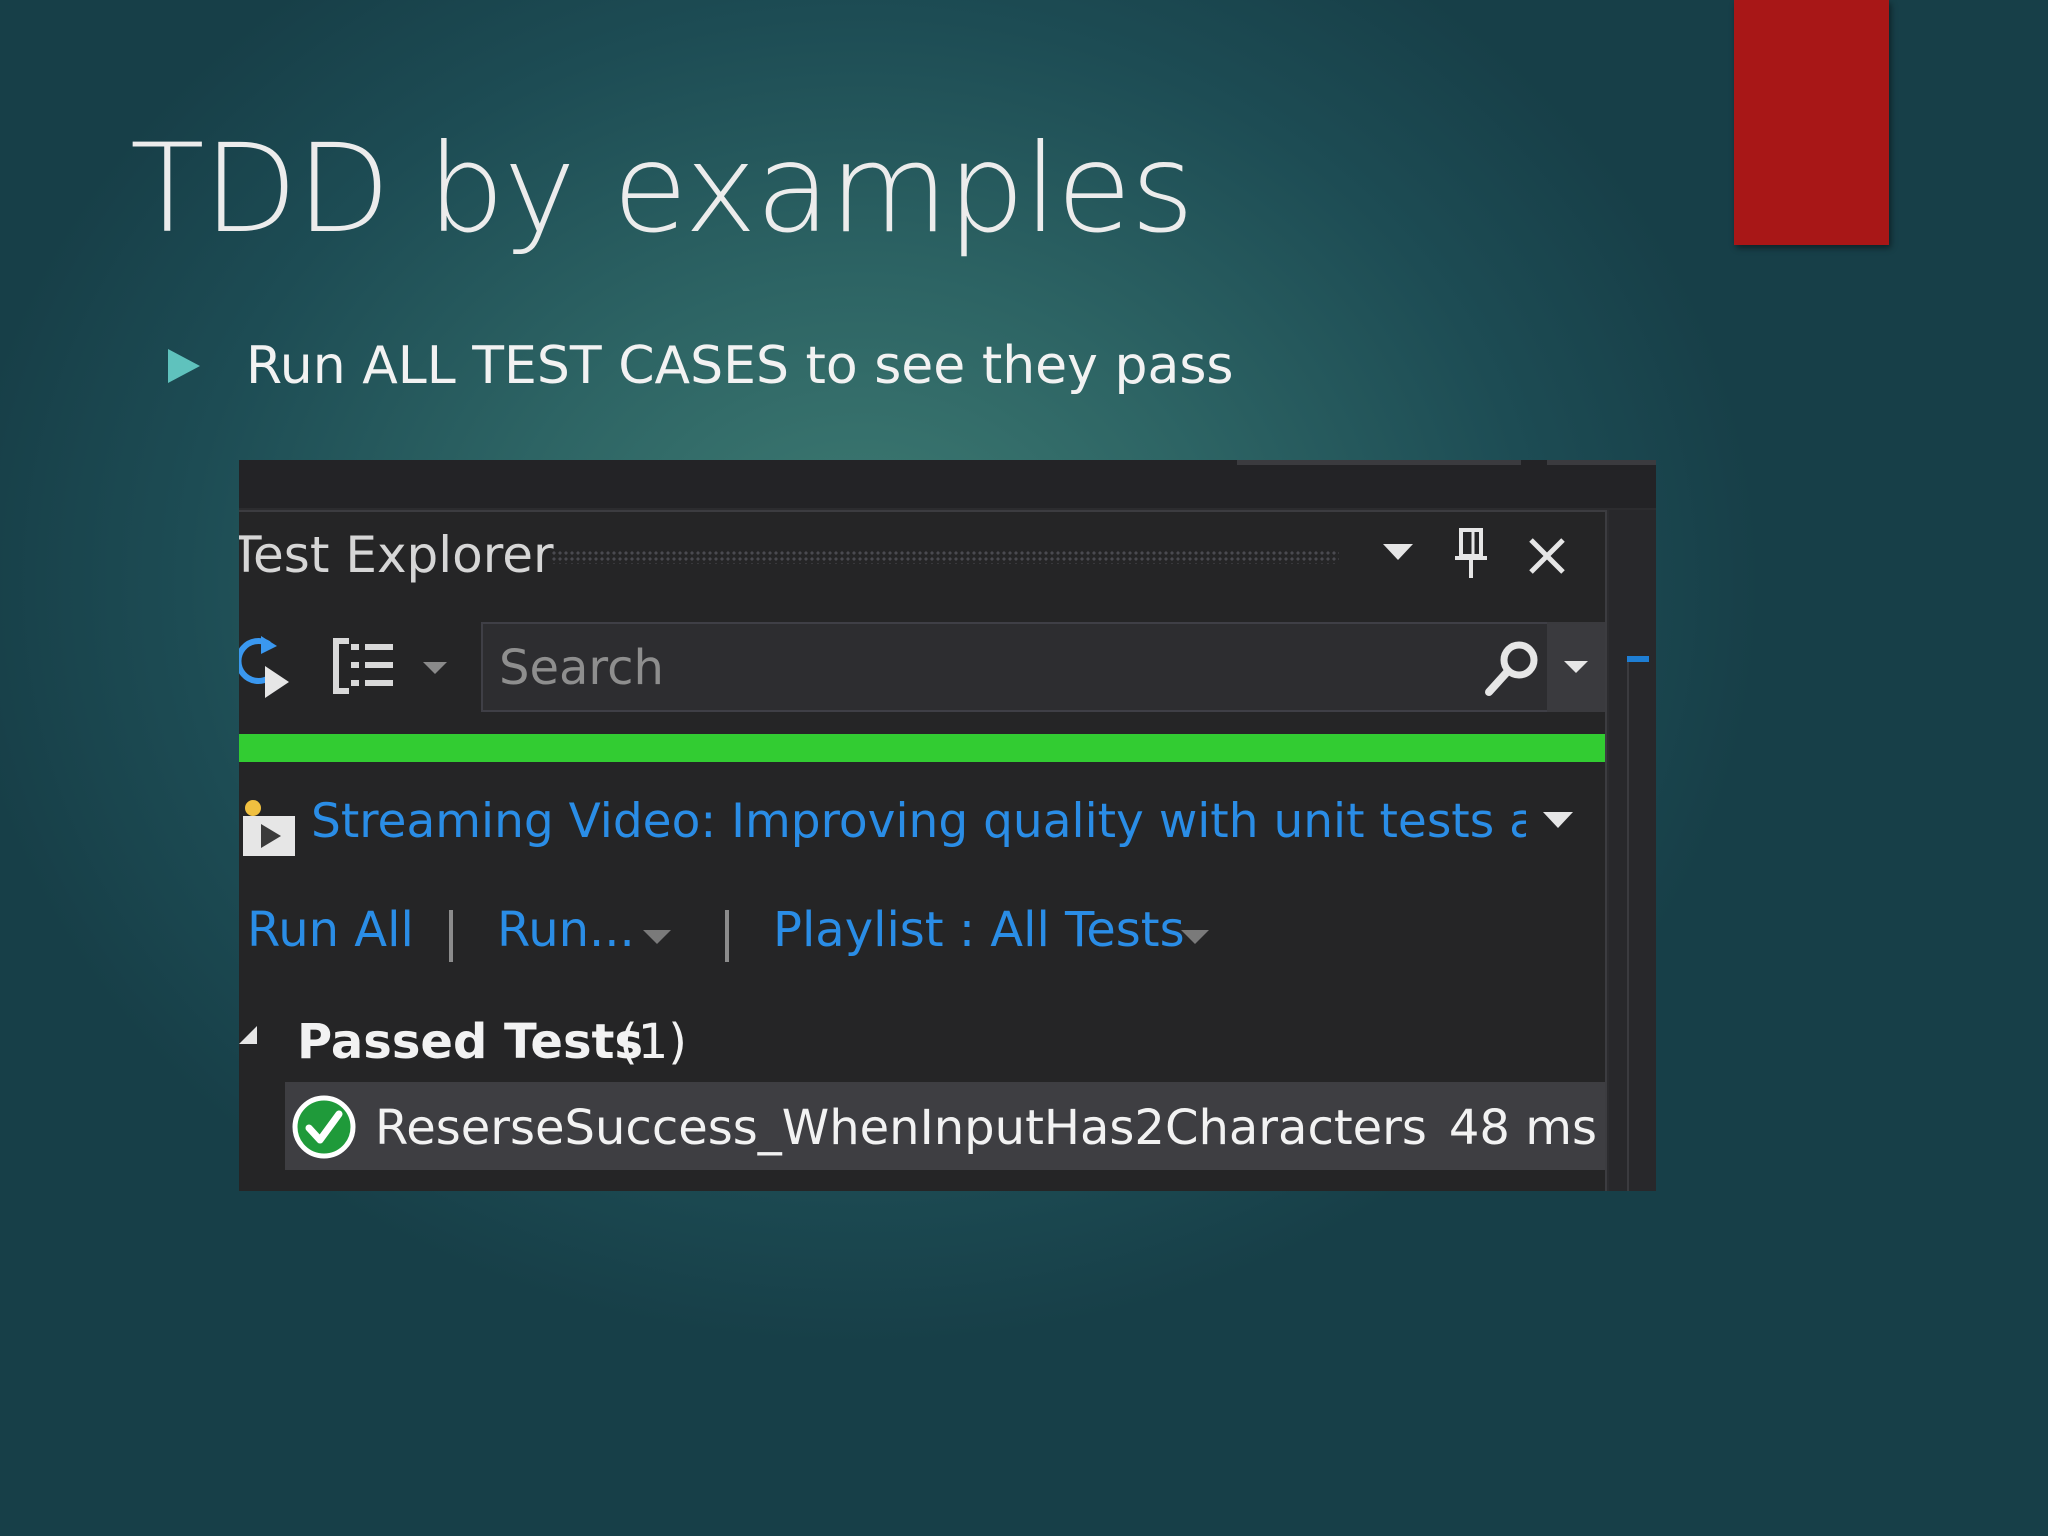  What do you see at coordinates (1632, 850) in the screenshot?
I see `side-strip` at bounding box center [1632, 850].